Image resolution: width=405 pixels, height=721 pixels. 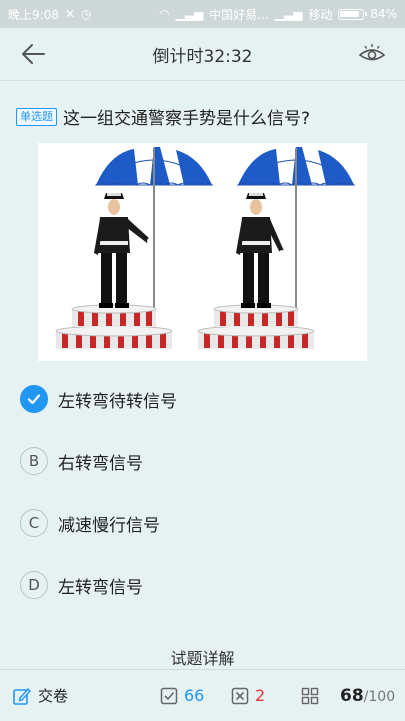 What do you see at coordinates (70, 14) in the screenshot?
I see `mute-icon: ✕` at bounding box center [70, 14].